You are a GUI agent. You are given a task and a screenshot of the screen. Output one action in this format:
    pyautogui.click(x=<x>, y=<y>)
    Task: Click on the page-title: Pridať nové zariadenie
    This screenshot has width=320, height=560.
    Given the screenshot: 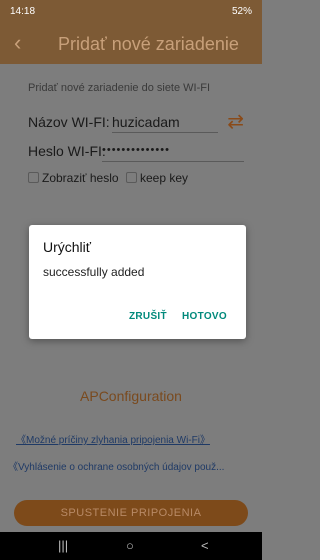 What is the action you would take?
    pyautogui.click(x=148, y=44)
    